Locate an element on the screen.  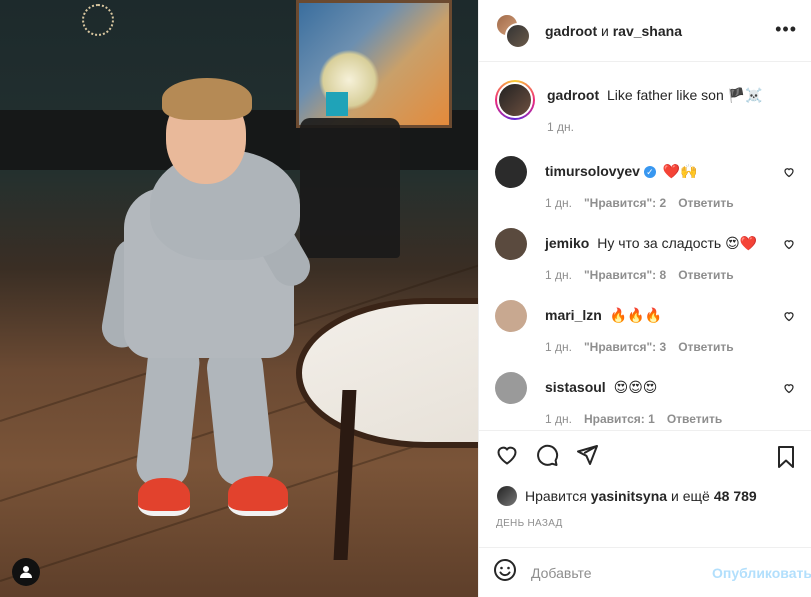
post-authors: gadroot и rav_shana is located at coordinates (613, 31).